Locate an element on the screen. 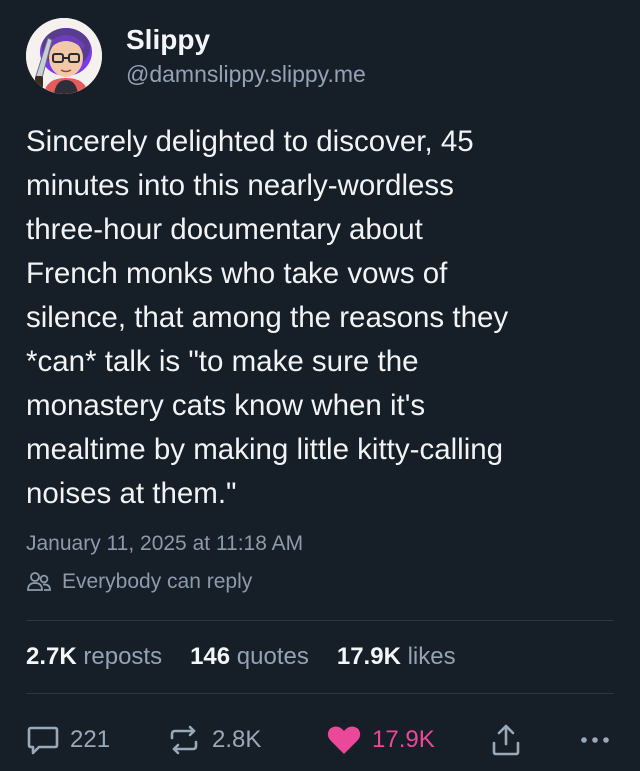  likes-stat: 17.9K likes is located at coordinates (396, 657).